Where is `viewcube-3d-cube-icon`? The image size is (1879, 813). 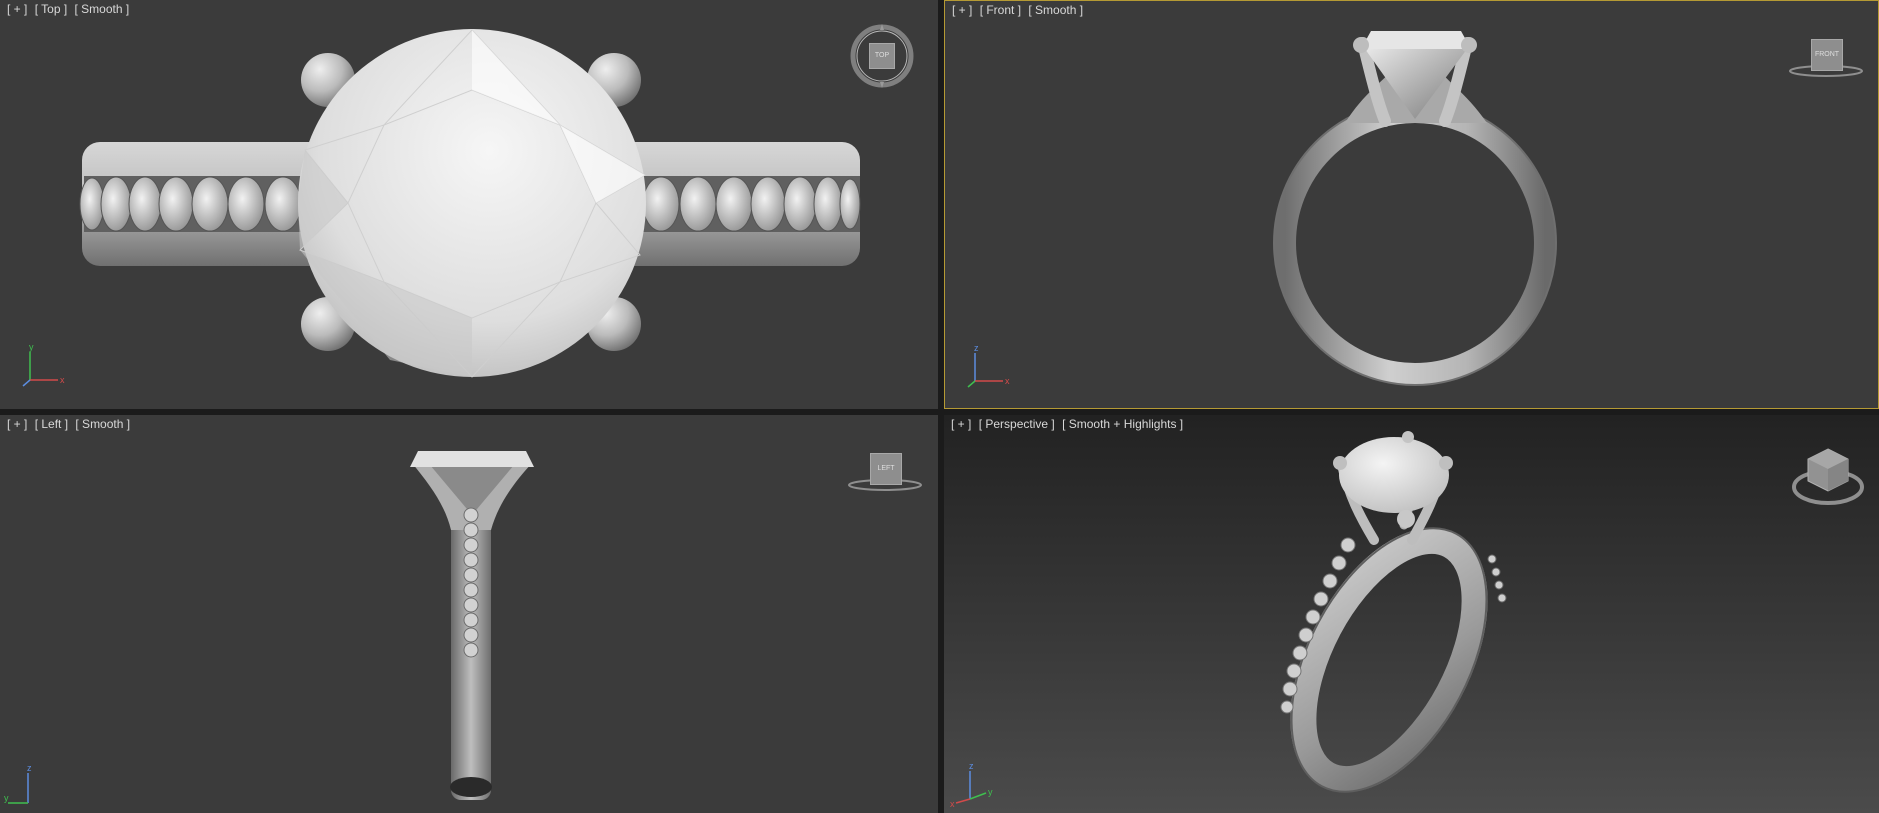 viewcube-3d-cube-icon is located at coordinates (1828, 476).